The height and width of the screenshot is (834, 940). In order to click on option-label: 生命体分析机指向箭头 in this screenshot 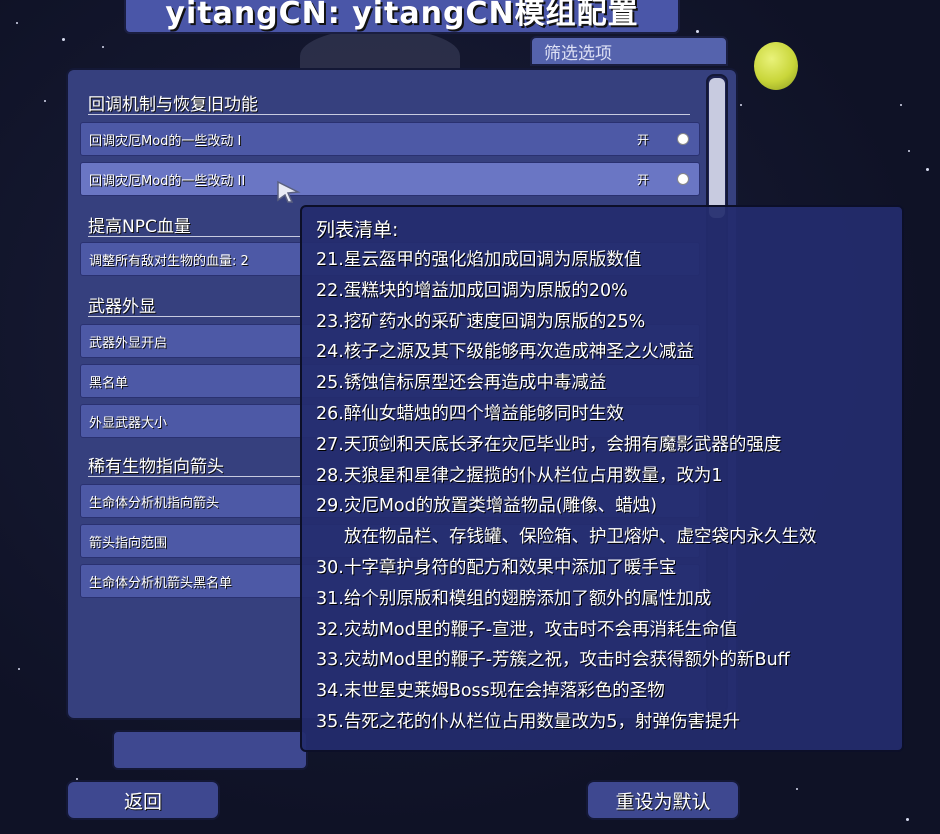, I will do `click(154, 503)`.